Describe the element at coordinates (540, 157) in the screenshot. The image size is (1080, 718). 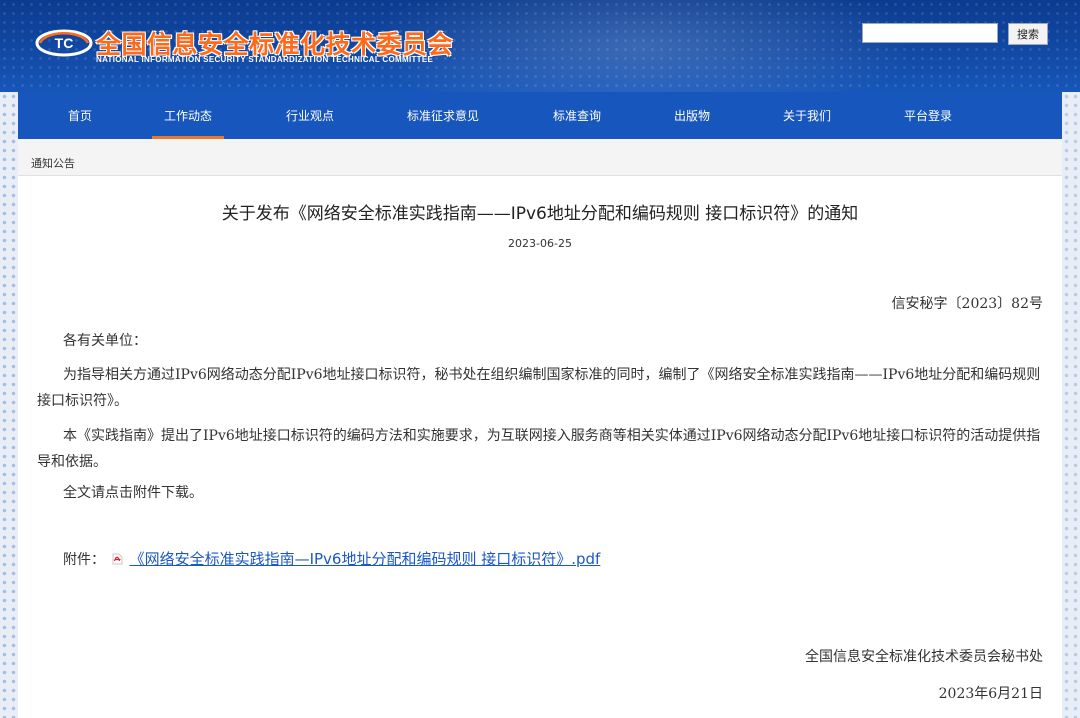
I see `breadcrumb-bar: 通知公告` at that location.